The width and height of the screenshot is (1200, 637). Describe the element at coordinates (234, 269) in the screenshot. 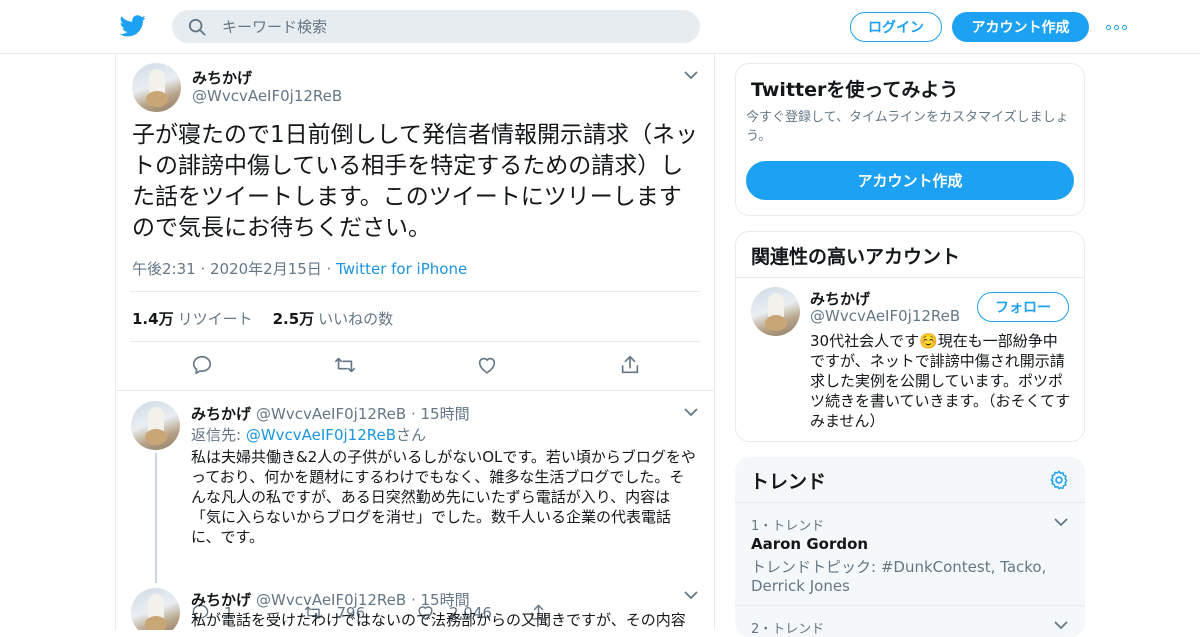

I see `tweet-time: 午後2:31 · 2020年2月15日 ·` at that location.